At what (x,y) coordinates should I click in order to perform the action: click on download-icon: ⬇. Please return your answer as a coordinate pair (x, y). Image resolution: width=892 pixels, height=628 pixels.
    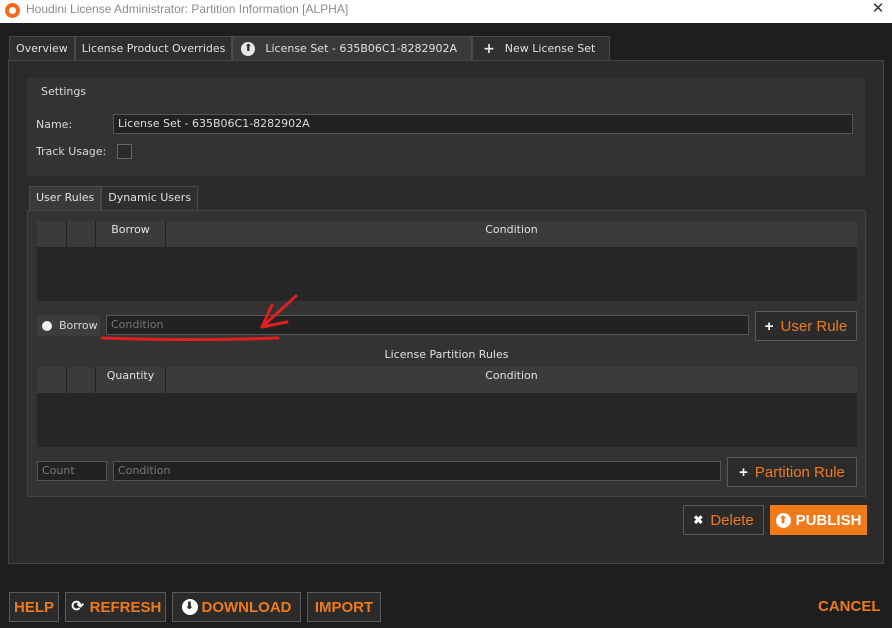
    Looking at the image, I should click on (189, 607).